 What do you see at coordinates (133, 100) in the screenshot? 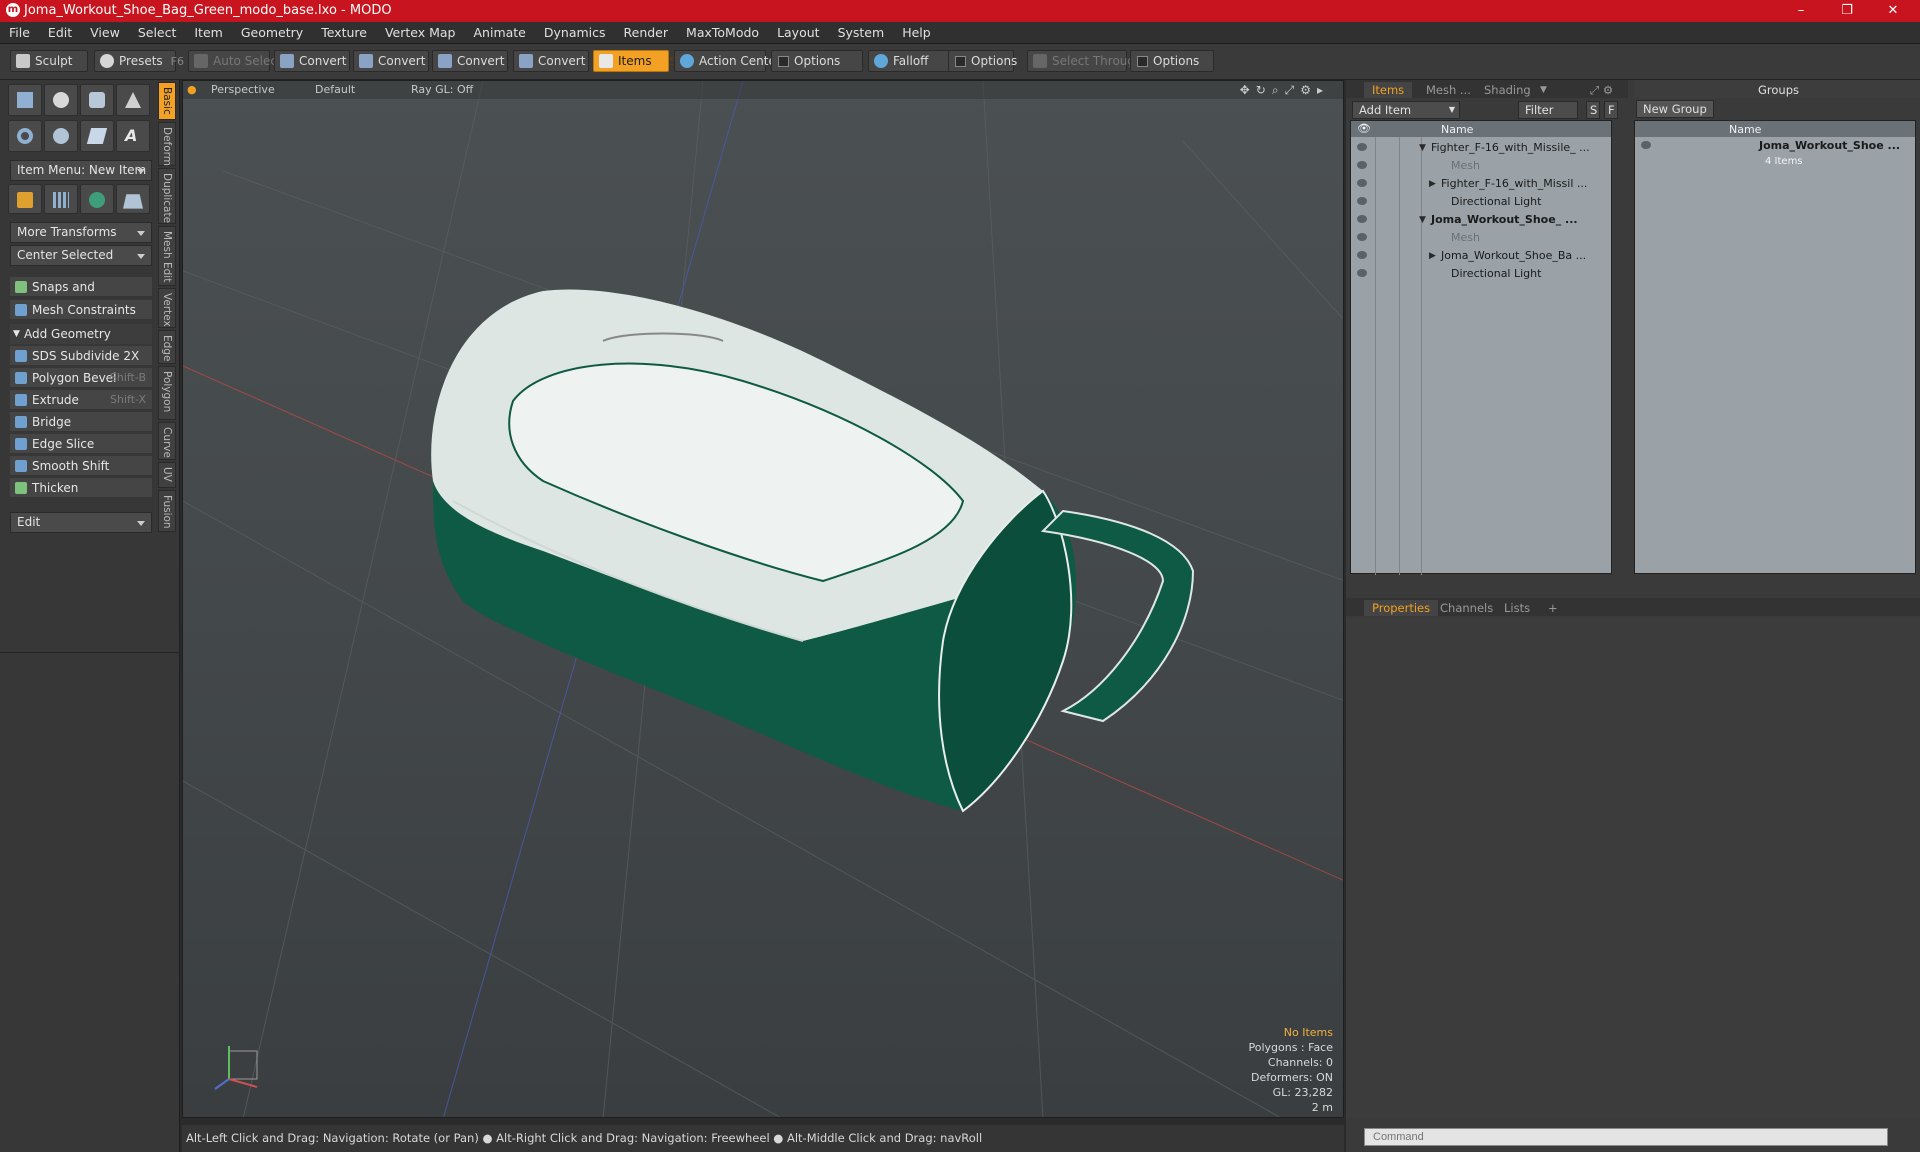
I see `cone-button` at bounding box center [133, 100].